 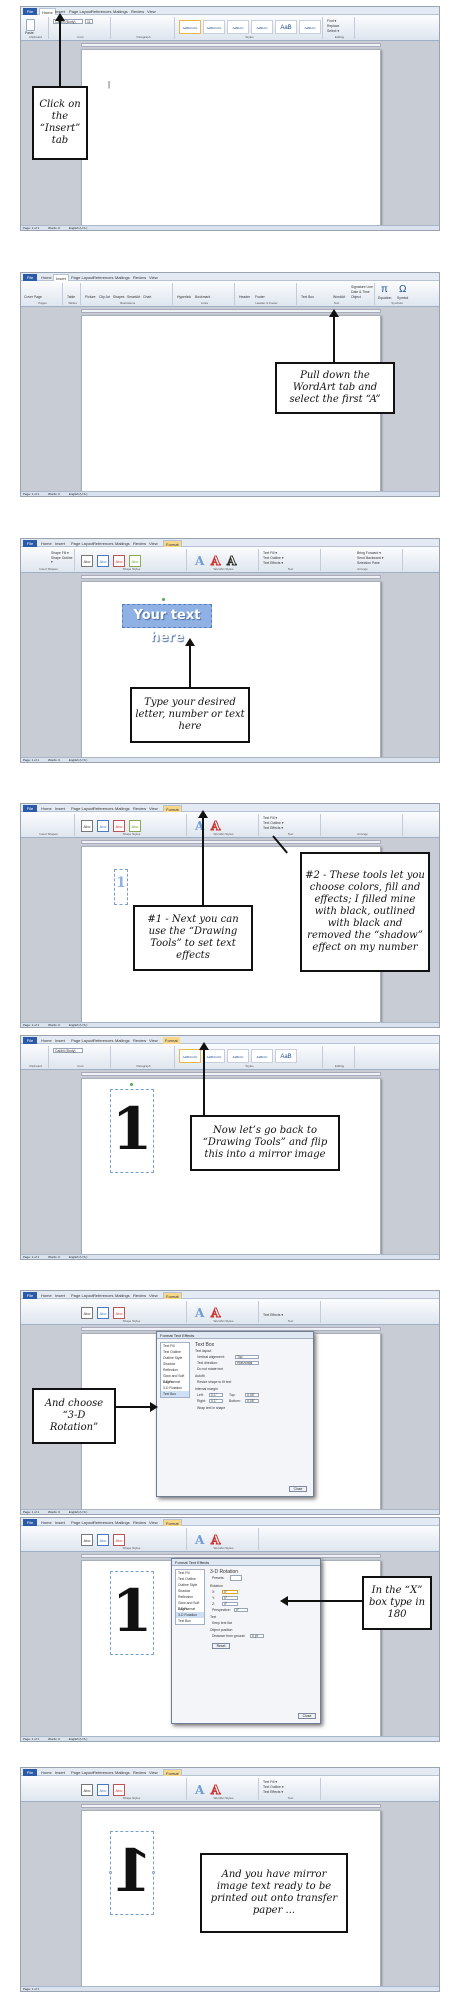 What do you see at coordinates (222, 1623) in the screenshot?
I see `keep-text-flat-checkbox: Keep text flat` at bounding box center [222, 1623].